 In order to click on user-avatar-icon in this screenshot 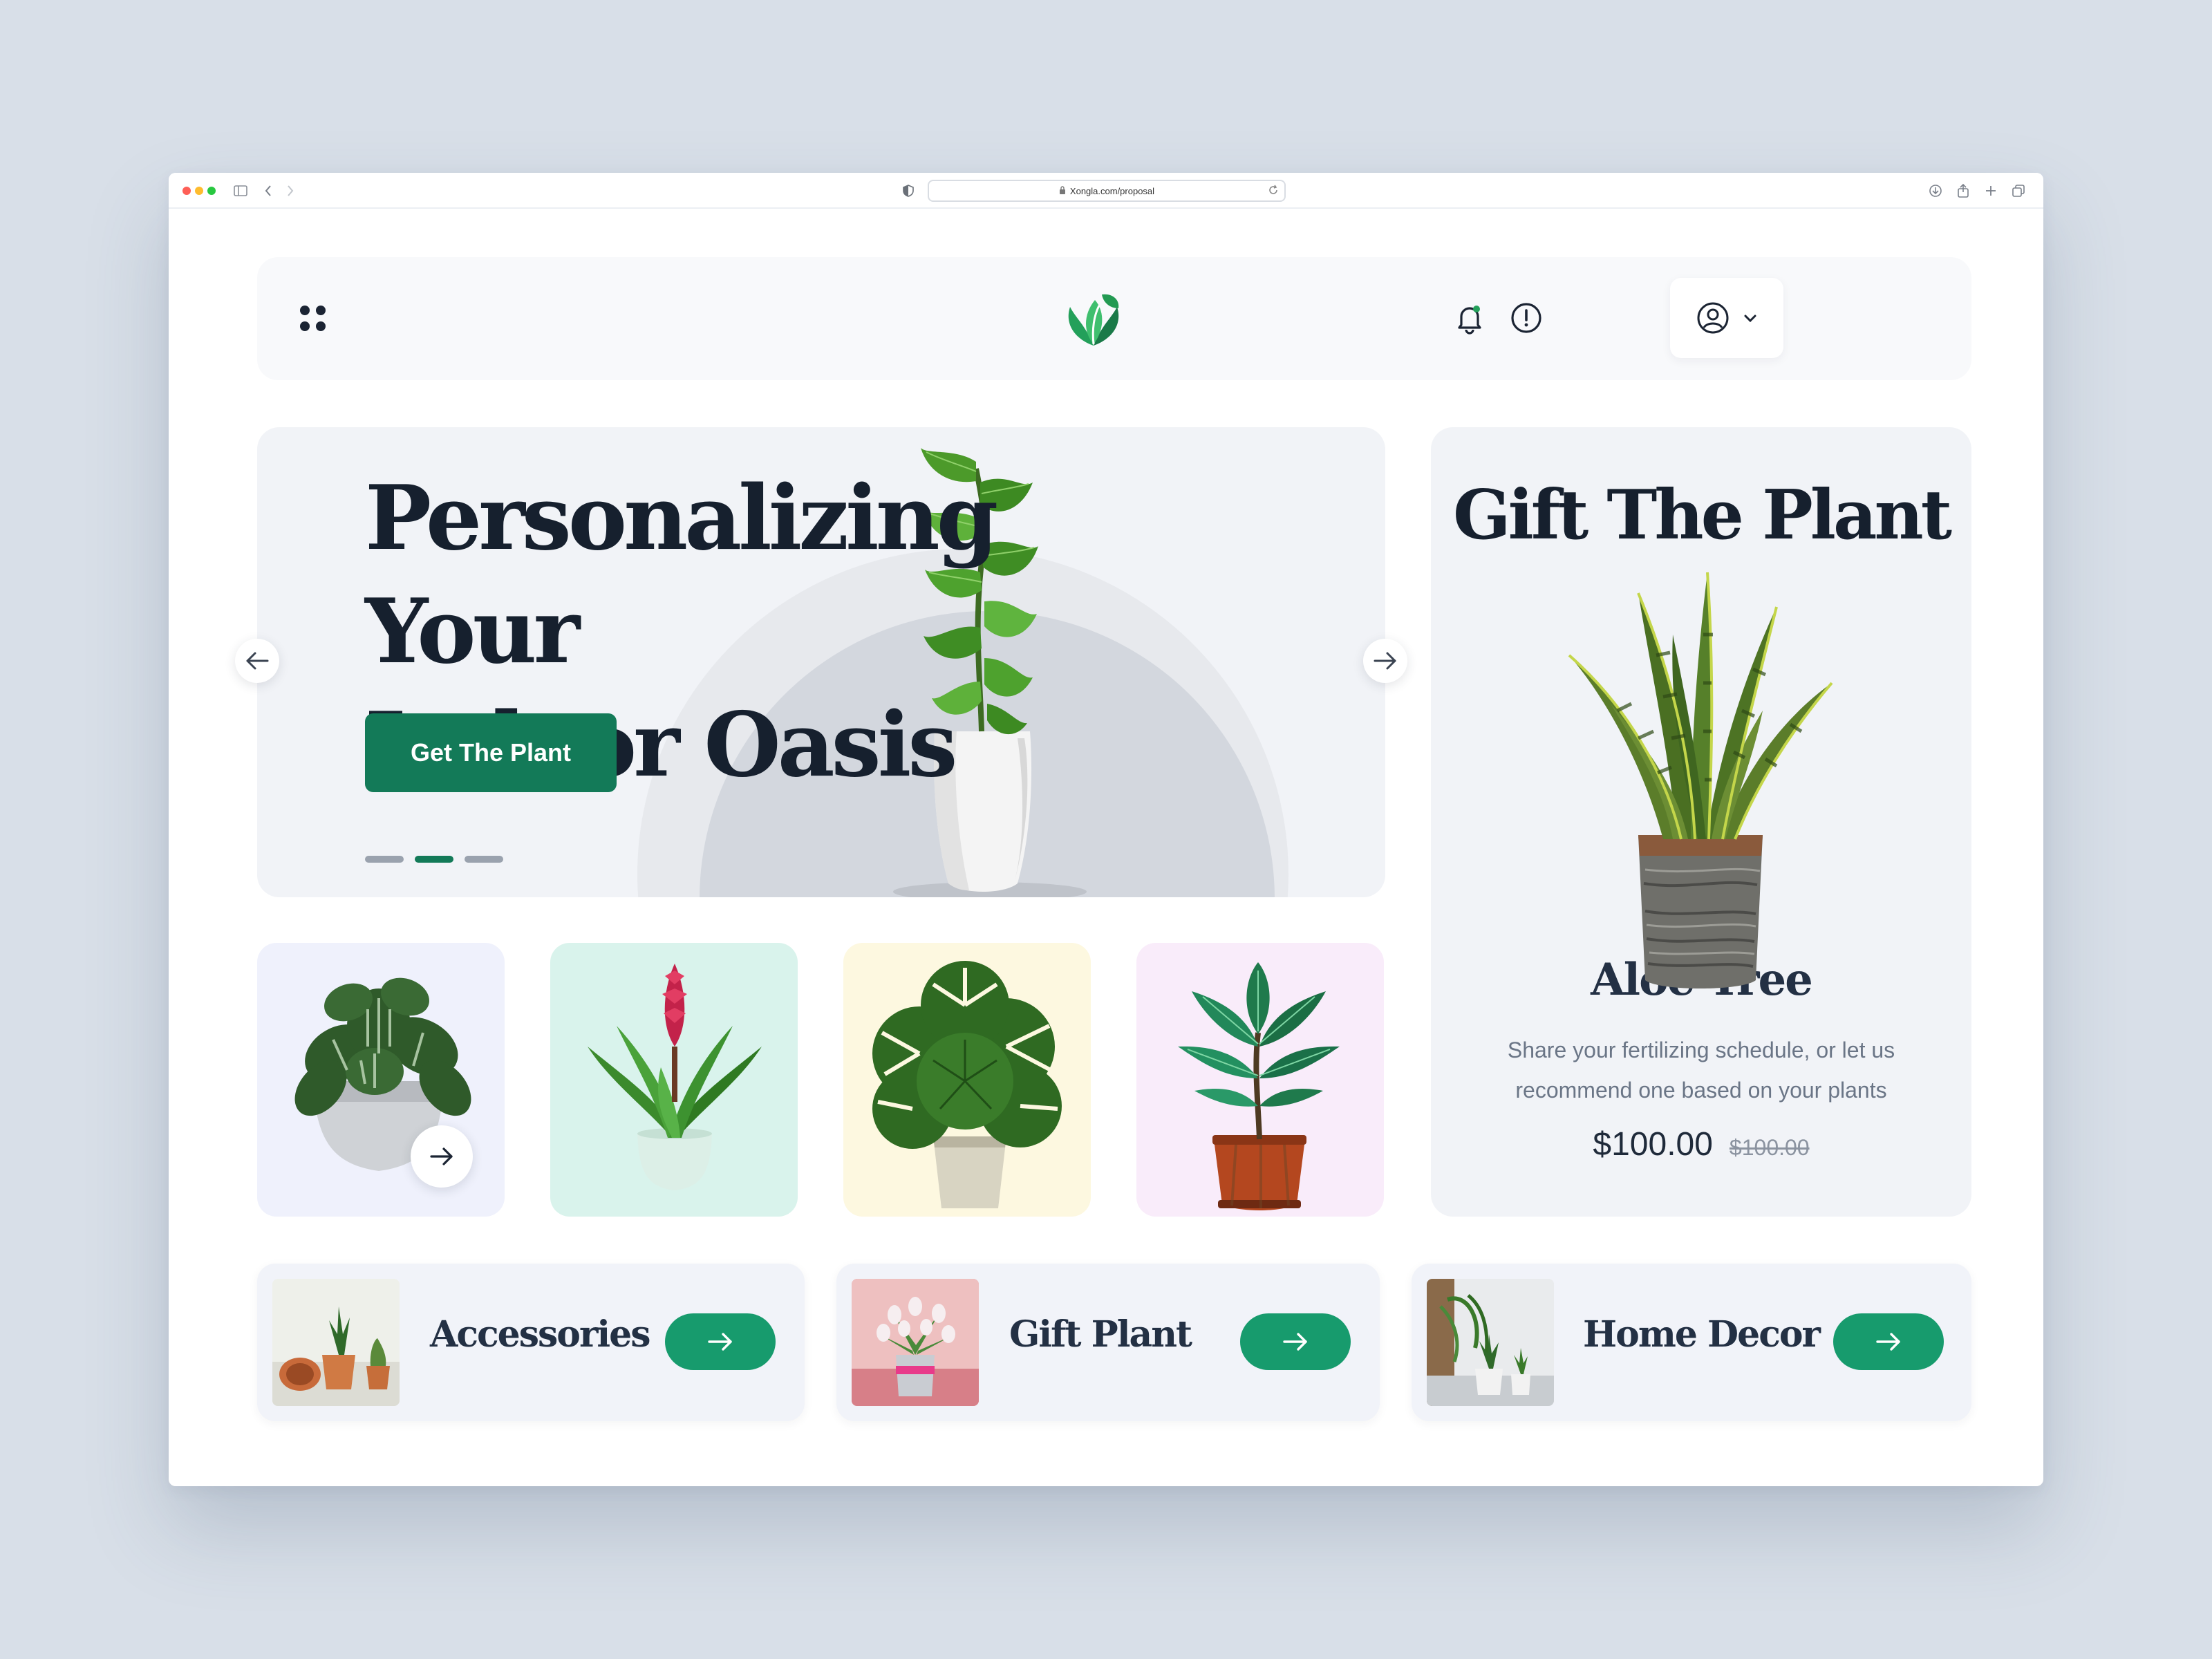, I will do `click(1713, 318)`.